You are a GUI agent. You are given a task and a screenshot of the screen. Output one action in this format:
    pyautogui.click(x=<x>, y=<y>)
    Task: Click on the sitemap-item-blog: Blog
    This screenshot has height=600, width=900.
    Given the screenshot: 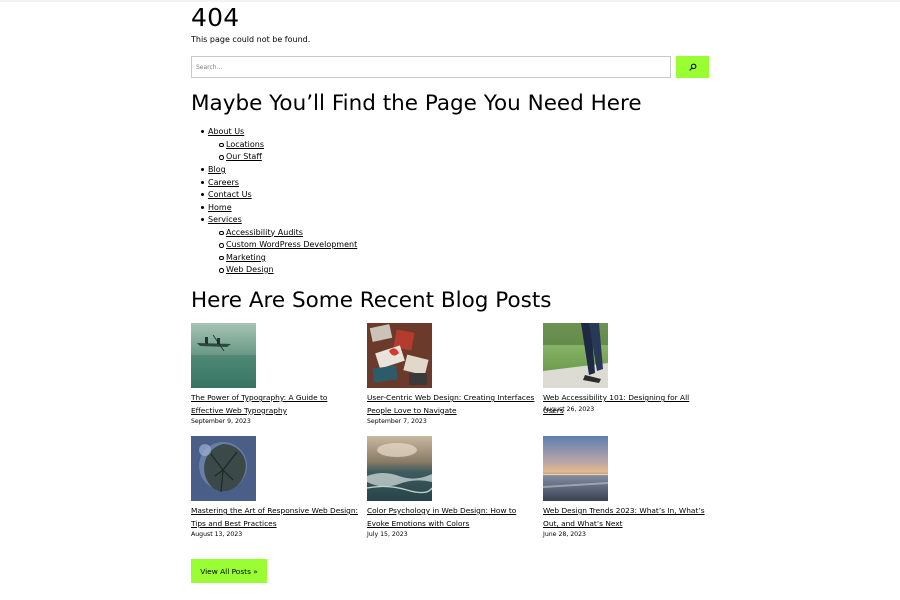 What is the action you would take?
    pyautogui.click(x=213, y=170)
    